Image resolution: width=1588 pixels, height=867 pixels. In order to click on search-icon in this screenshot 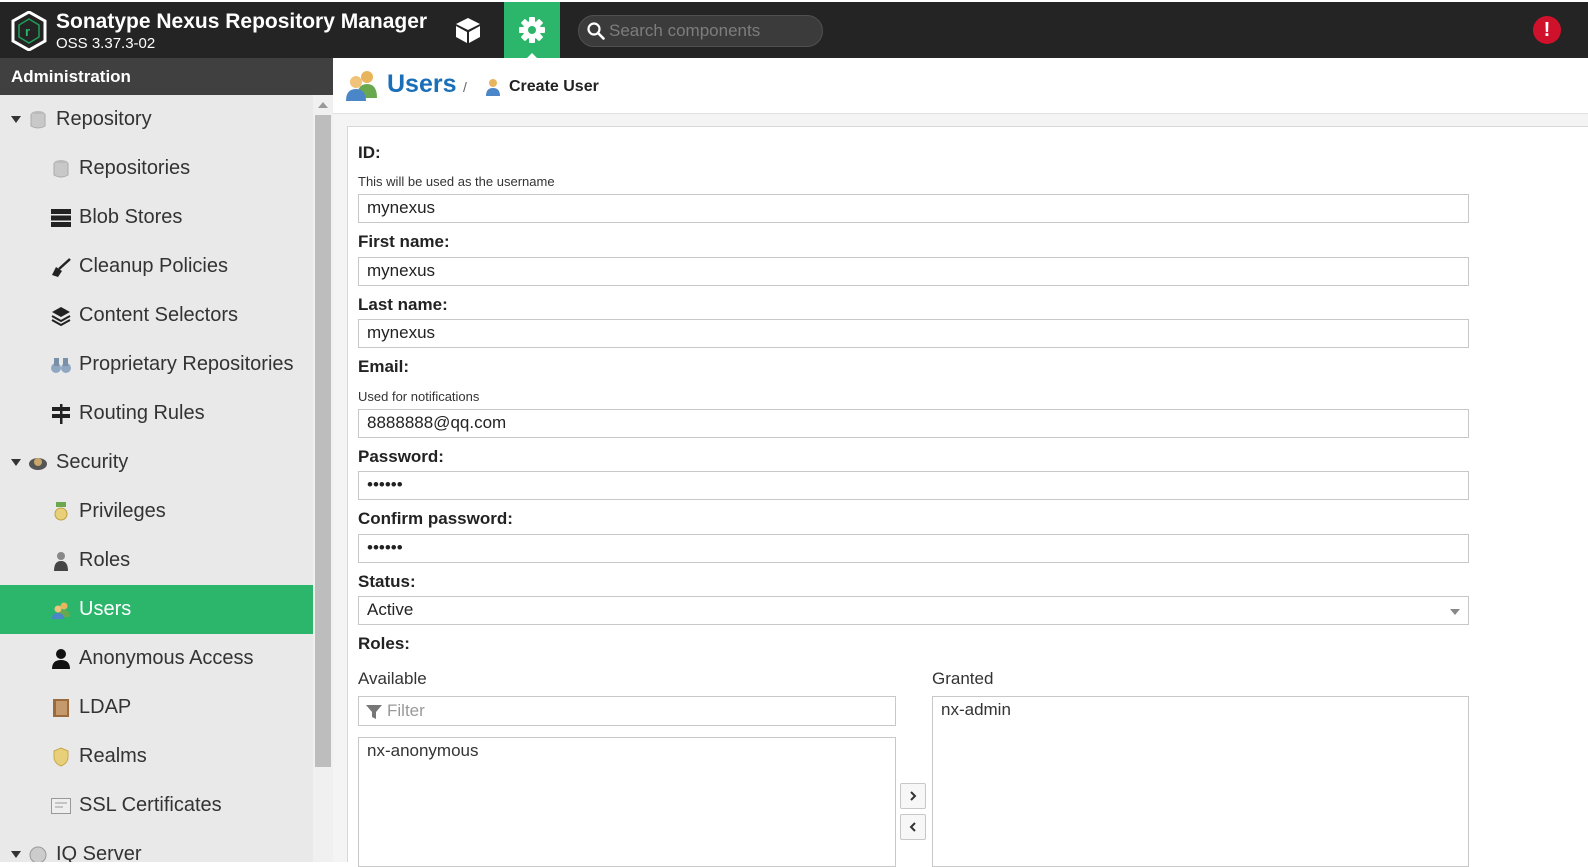, I will do `click(596, 31)`.